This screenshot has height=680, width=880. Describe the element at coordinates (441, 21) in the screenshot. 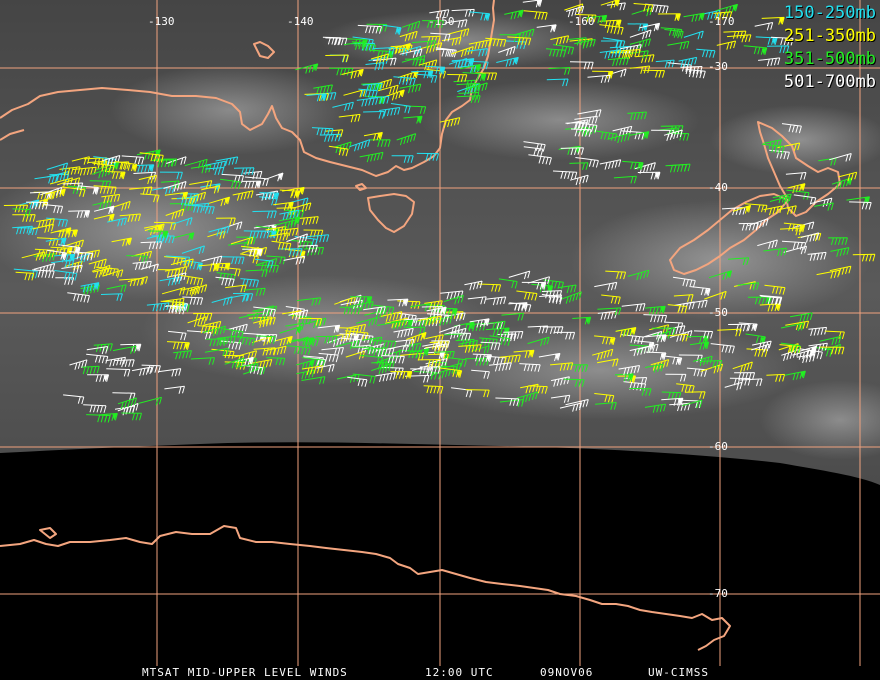

I see `lon-label-150: -150` at that location.